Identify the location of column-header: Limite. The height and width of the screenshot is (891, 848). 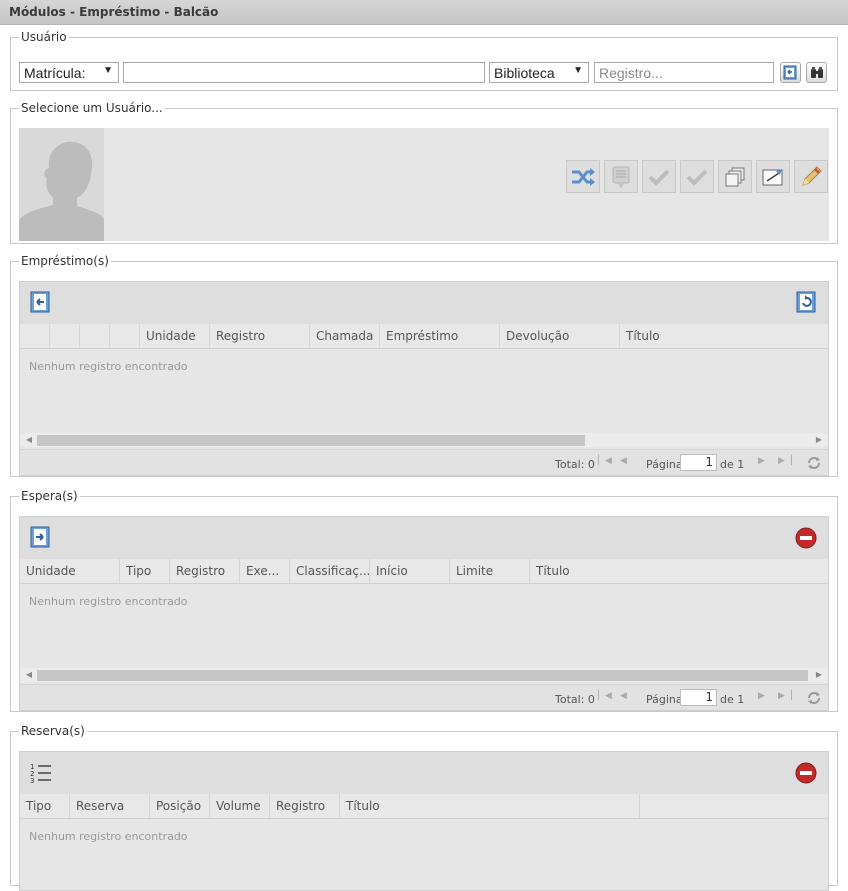
(490, 571).